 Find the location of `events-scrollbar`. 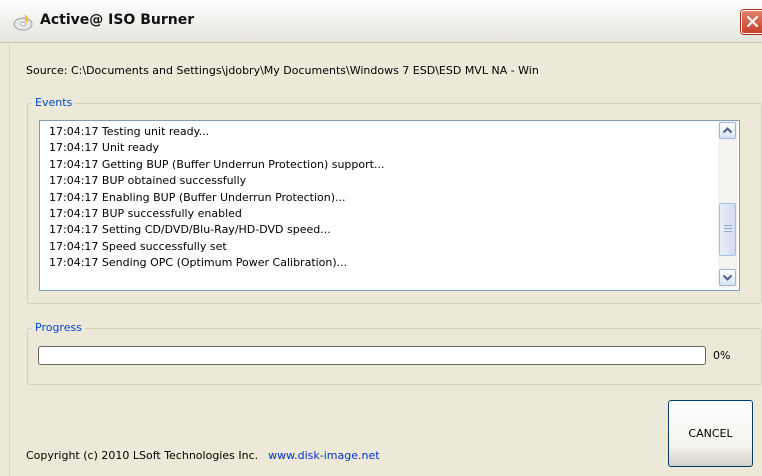

events-scrollbar is located at coordinates (727, 204).